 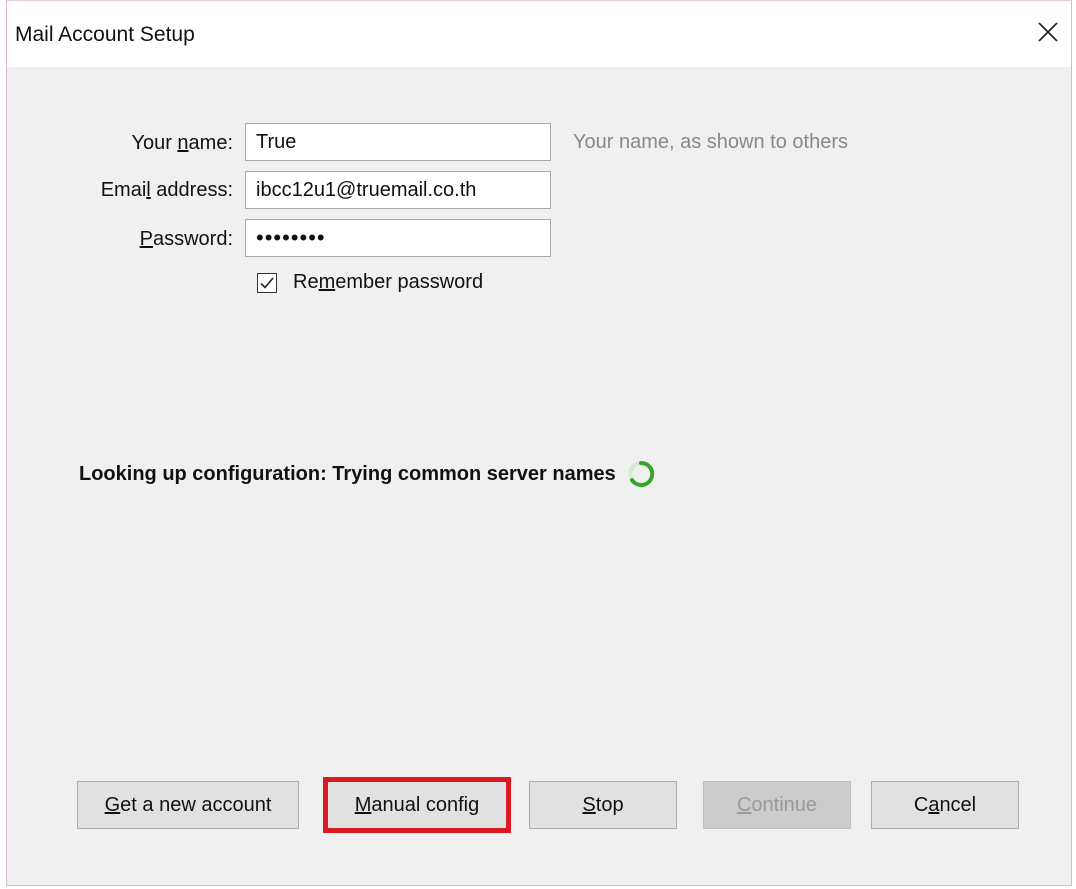 What do you see at coordinates (945, 805) in the screenshot?
I see `cancel-button: Ca ncel` at bounding box center [945, 805].